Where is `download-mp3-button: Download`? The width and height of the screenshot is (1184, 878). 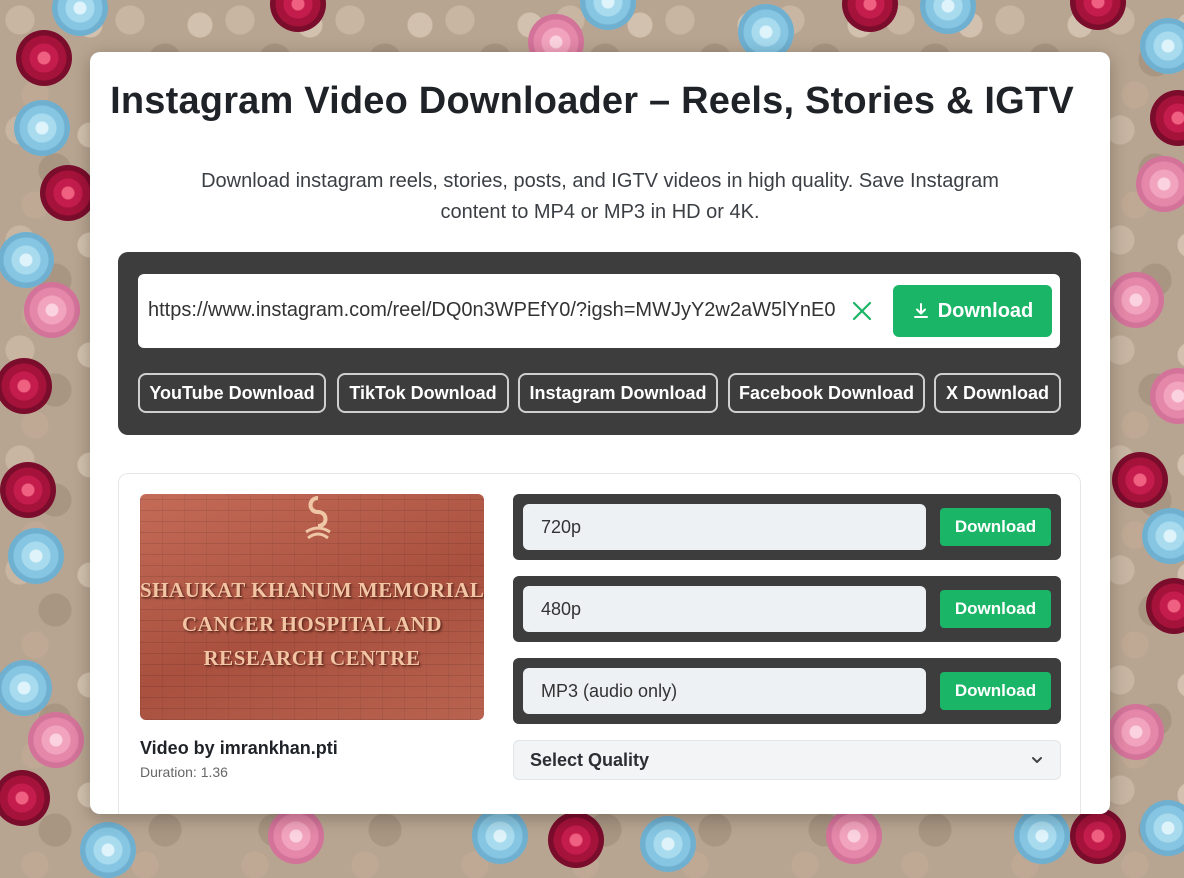
download-mp3-button: Download is located at coordinates (995, 691).